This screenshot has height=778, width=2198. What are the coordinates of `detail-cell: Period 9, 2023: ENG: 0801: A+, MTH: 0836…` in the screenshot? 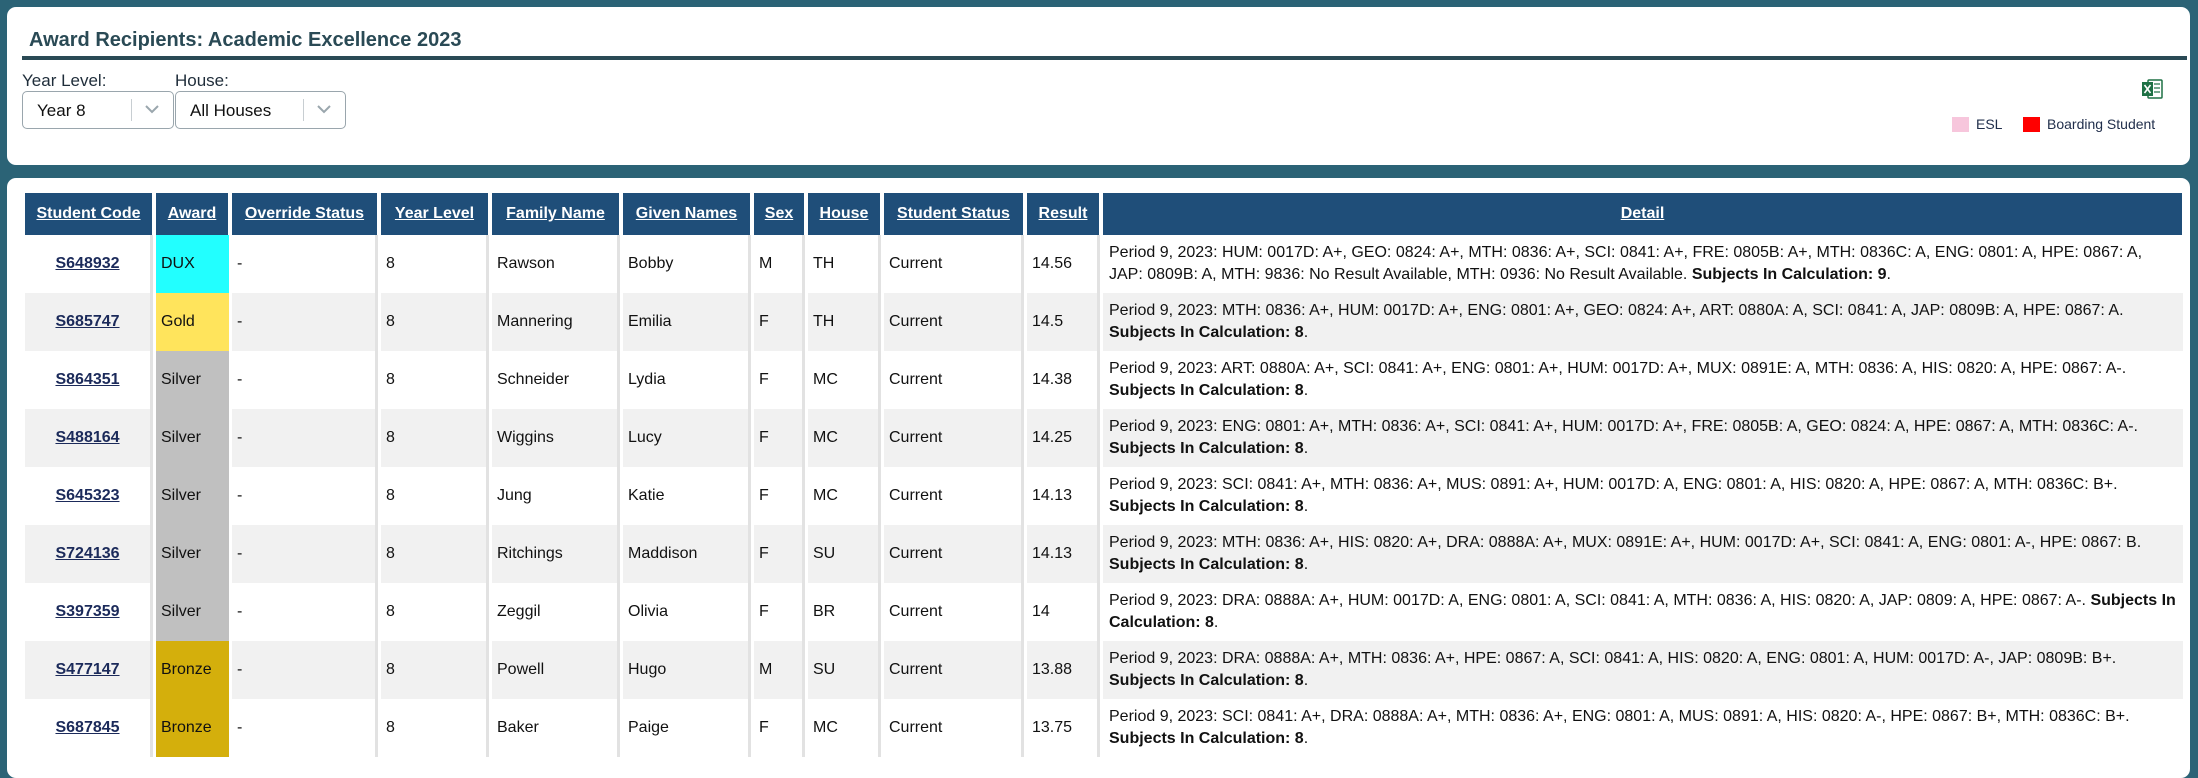 It's located at (1643, 438).